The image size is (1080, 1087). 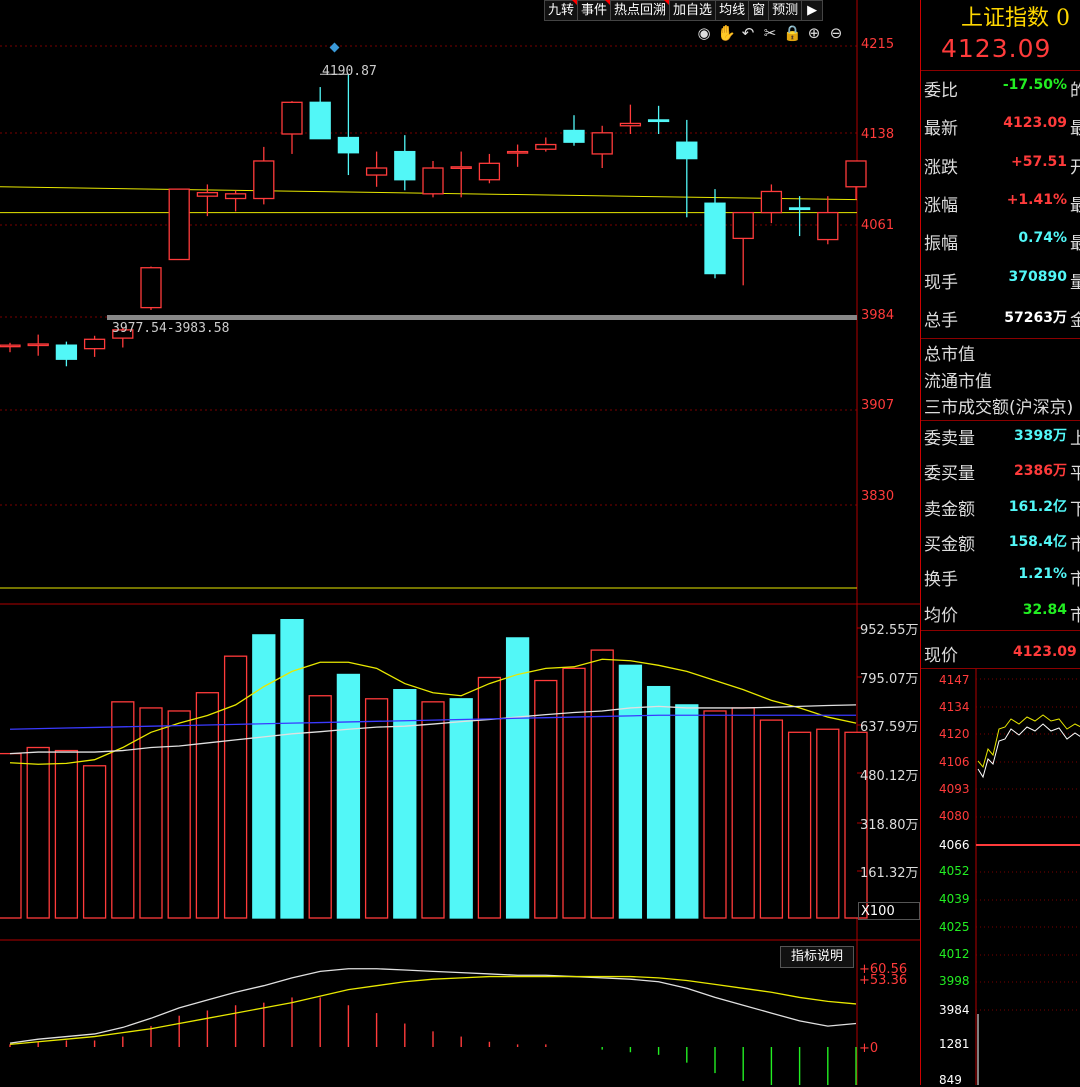 What do you see at coordinates (704, 33) in the screenshot?
I see `eye-icon: ◉` at bounding box center [704, 33].